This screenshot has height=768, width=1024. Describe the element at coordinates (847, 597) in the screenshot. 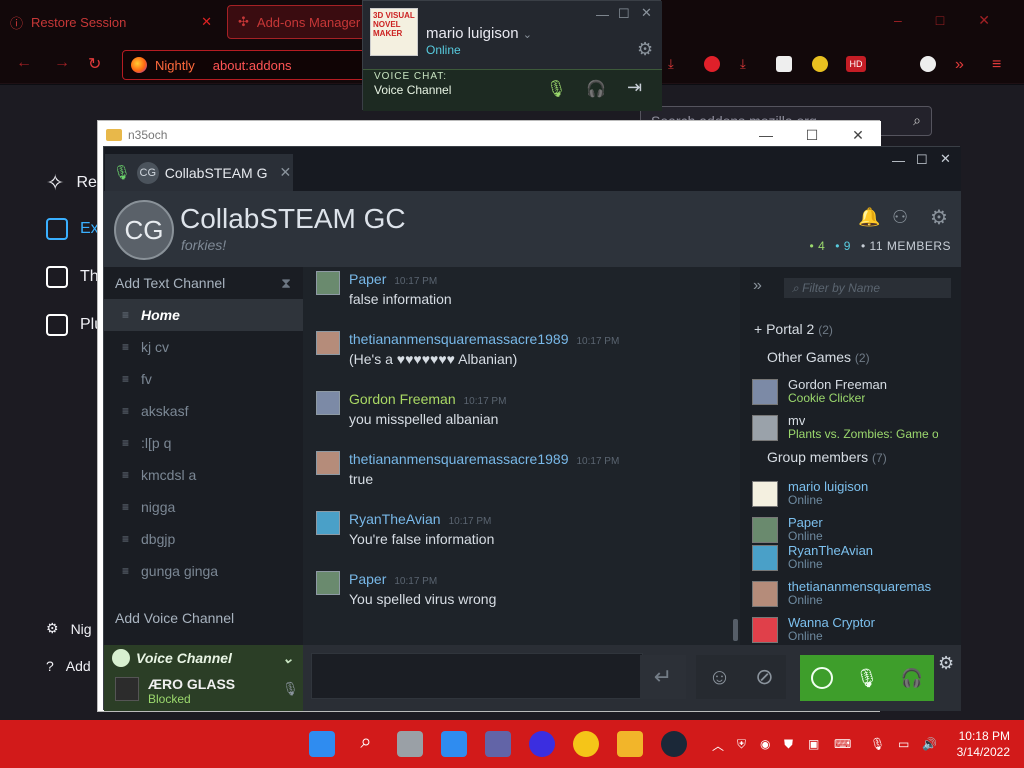

I see `member-item: thetiananmensquaremas Online` at that location.